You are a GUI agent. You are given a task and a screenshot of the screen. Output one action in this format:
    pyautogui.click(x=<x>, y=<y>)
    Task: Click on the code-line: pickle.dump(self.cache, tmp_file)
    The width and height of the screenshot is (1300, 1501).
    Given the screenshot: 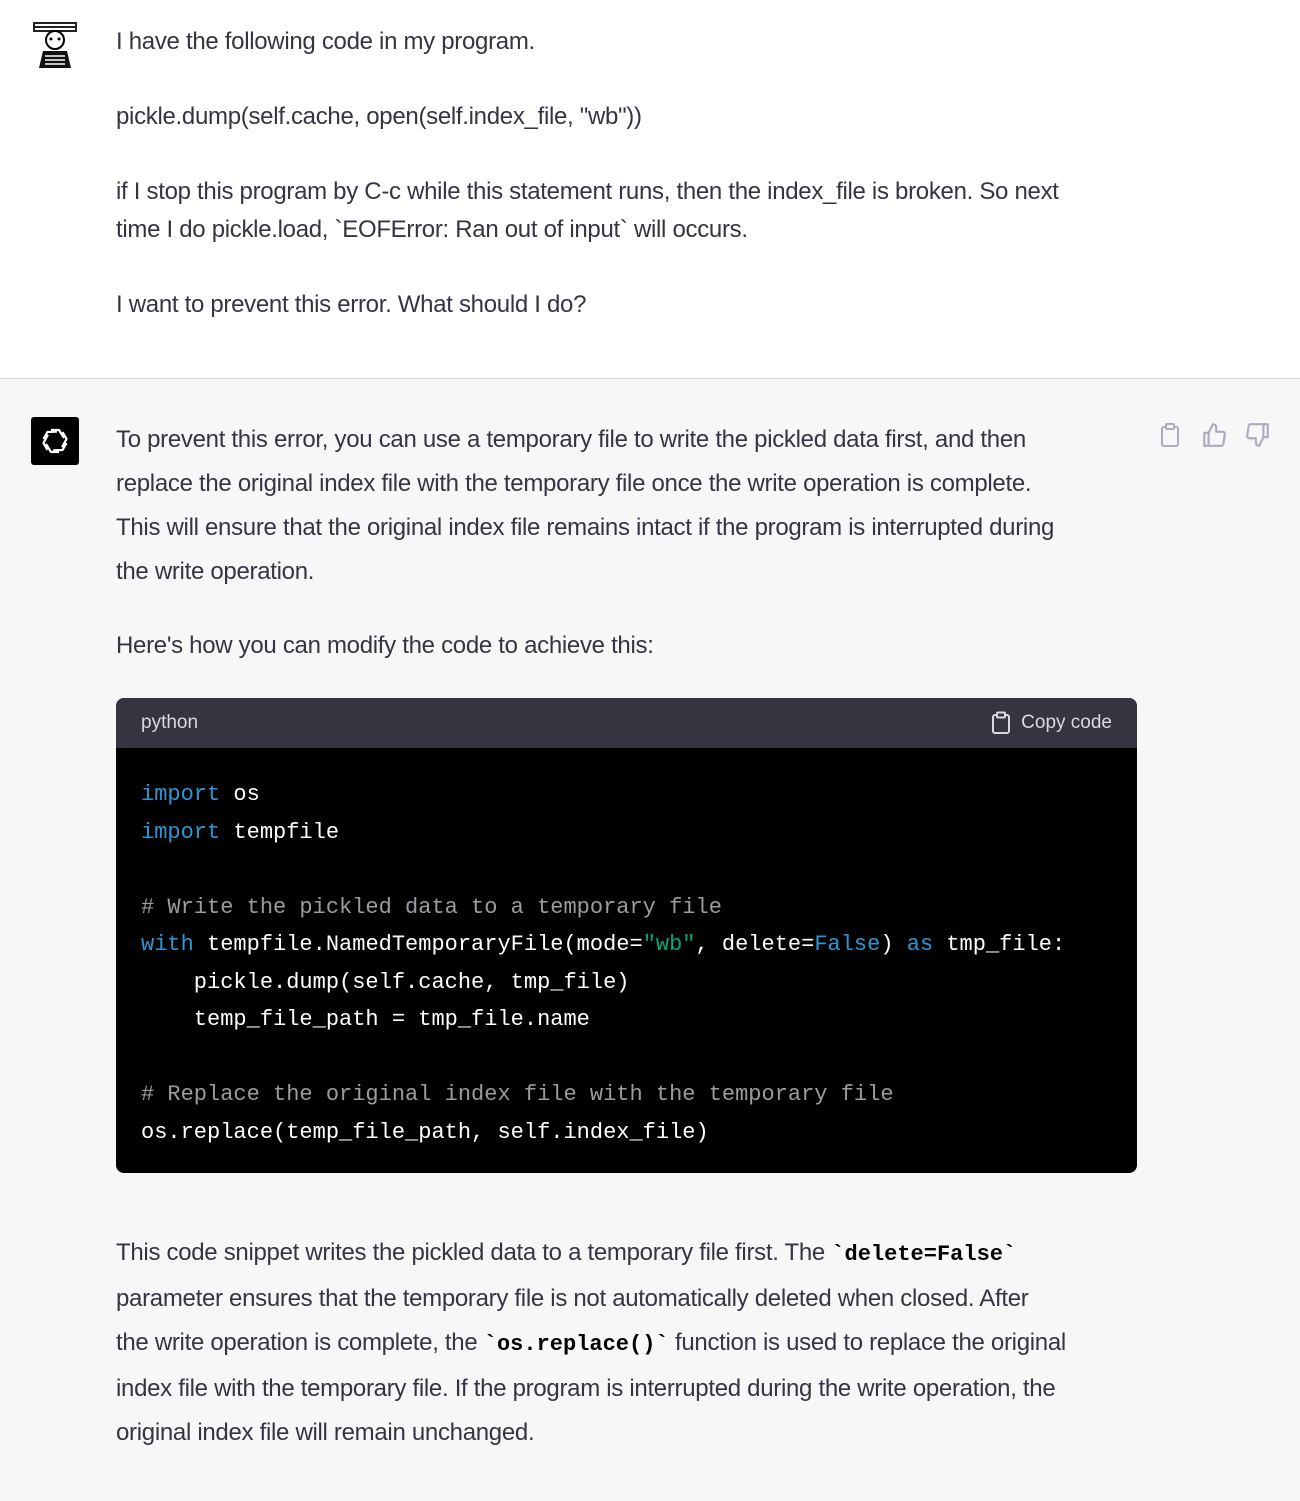 What is the action you would take?
    pyautogui.click(x=385, y=982)
    